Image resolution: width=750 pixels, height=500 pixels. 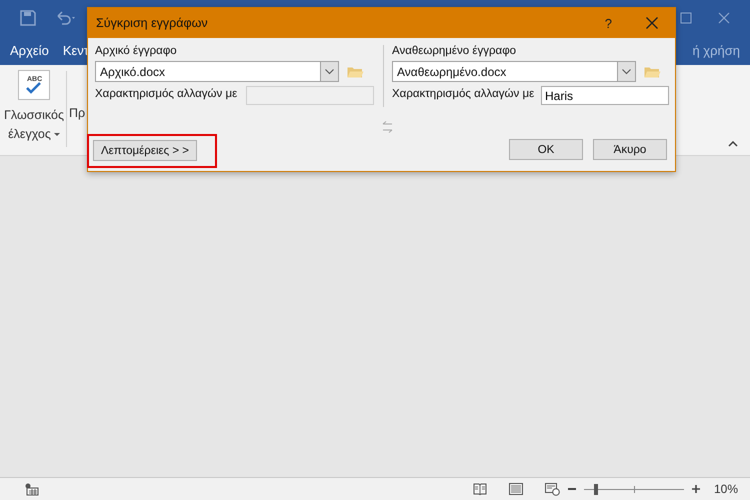 What do you see at coordinates (34, 125) in the screenshot?
I see `spelling-button: Γλωσσικός έλεγχος` at bounding box center [34, 125].